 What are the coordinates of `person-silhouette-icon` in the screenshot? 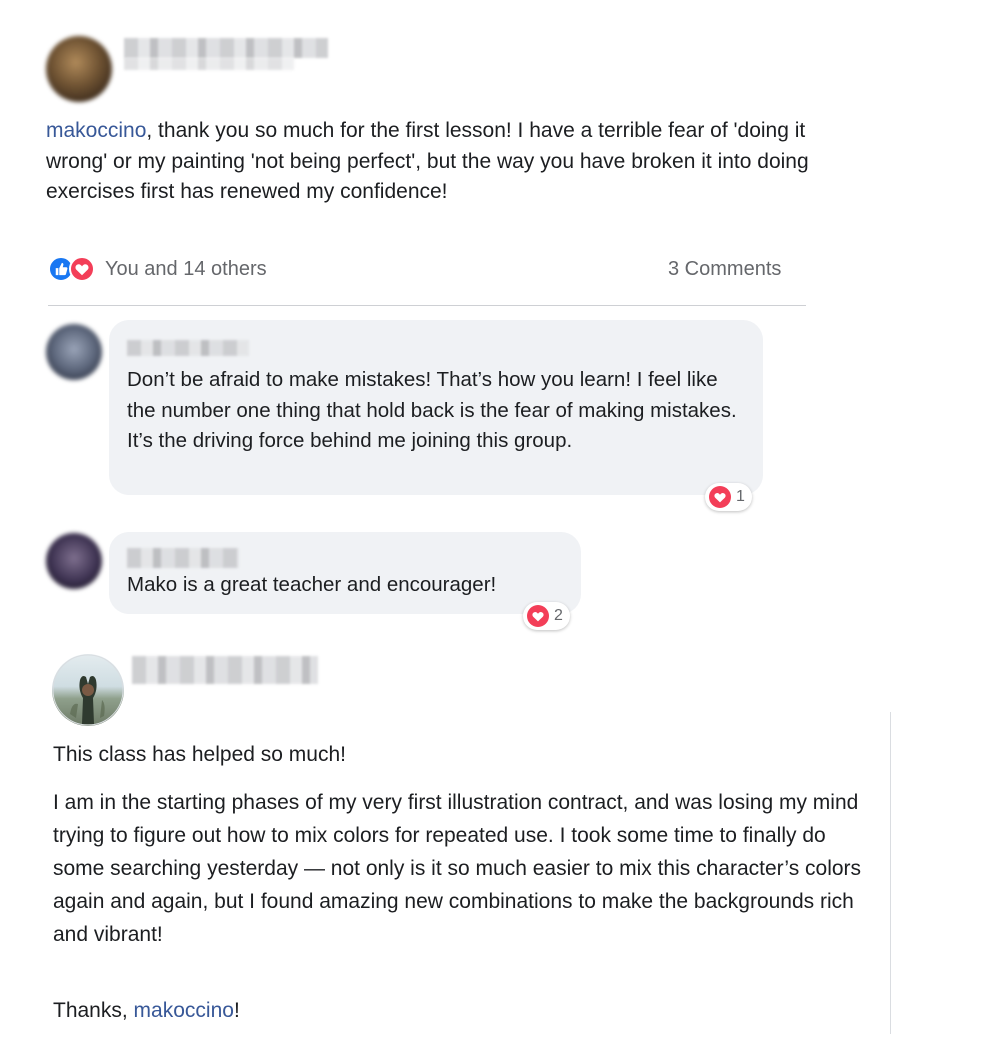 It's located at (88, 690).